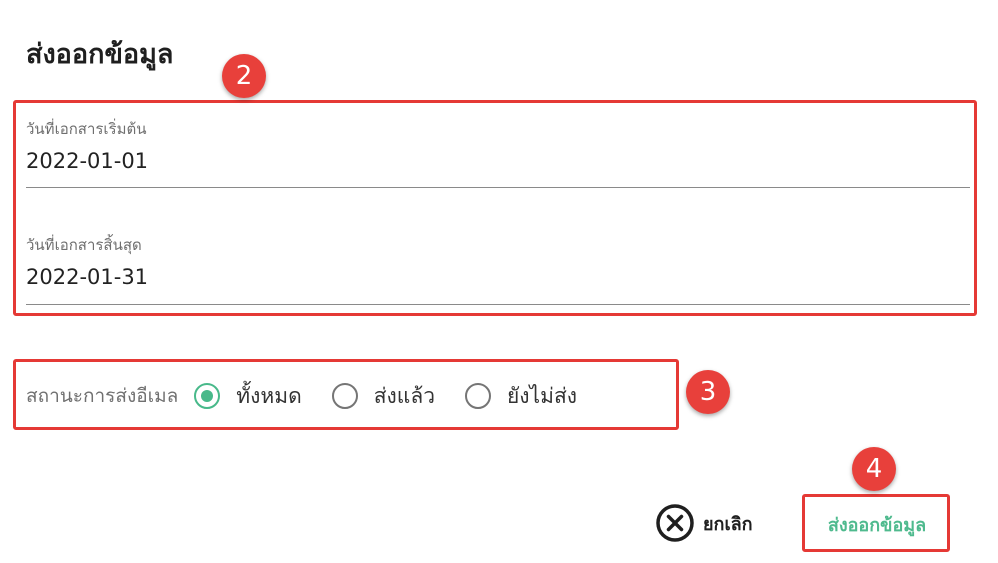 This screenshot has height=563, width=998. Describe the element at coordinates (100, 54) in the screenshot. I see `dialog-title: ส่งออกข้อมูล` at that location.